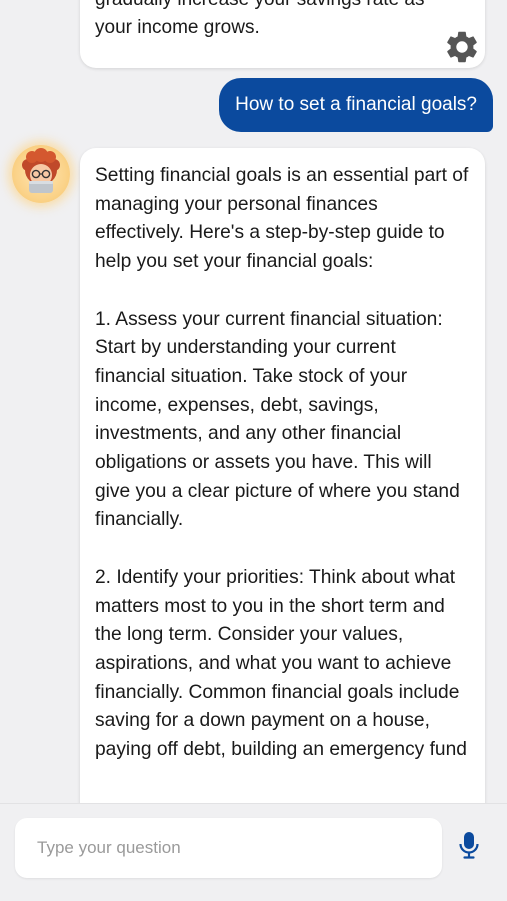 The width and height of the screenshot is (507, 901). What do you see at coordinates (260, 7) in the screenshot?
I see `previous-message-line-1: gradually increase your savings rate as` at bounding box center [260, 7].